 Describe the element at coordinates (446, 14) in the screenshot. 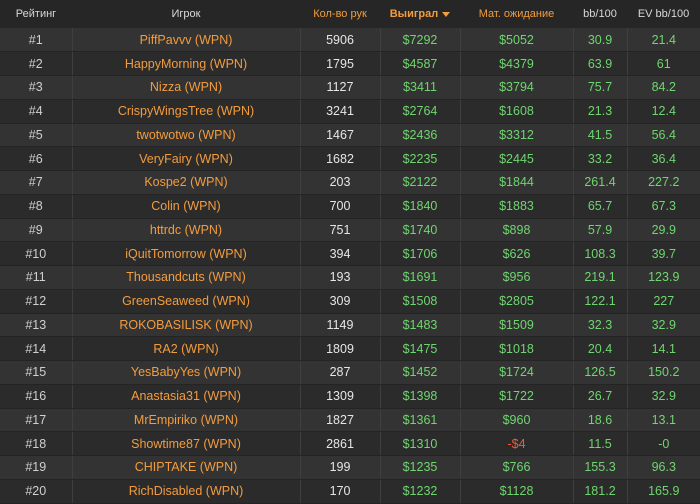

I see `sort-desc-icon` at that location.